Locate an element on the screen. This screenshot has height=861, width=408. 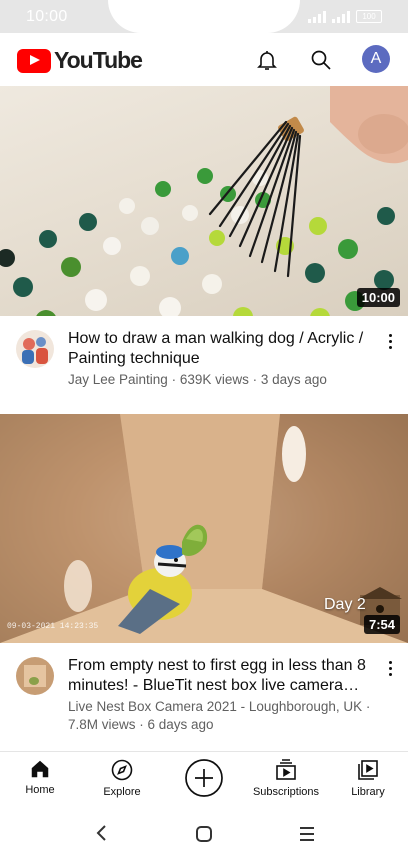
account-avatar: A is located at coordinates (376, 59).